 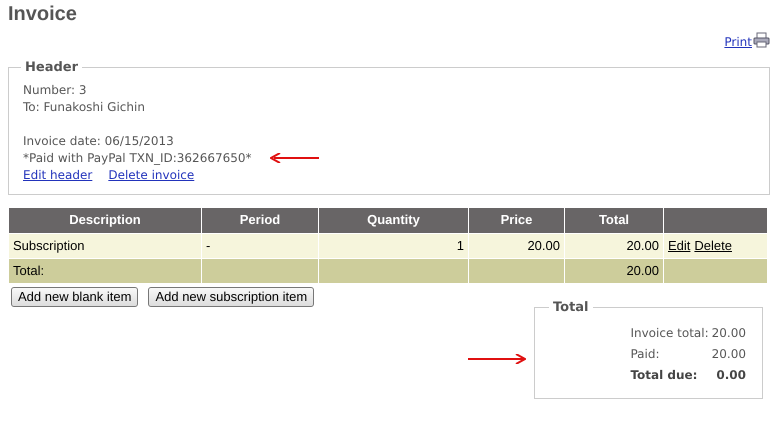 What do you see at coordinates (98, 141) in the screenshot?
I see `invoice-date: Invoice date: 06/15/2013` at bounding box center [98, 141].